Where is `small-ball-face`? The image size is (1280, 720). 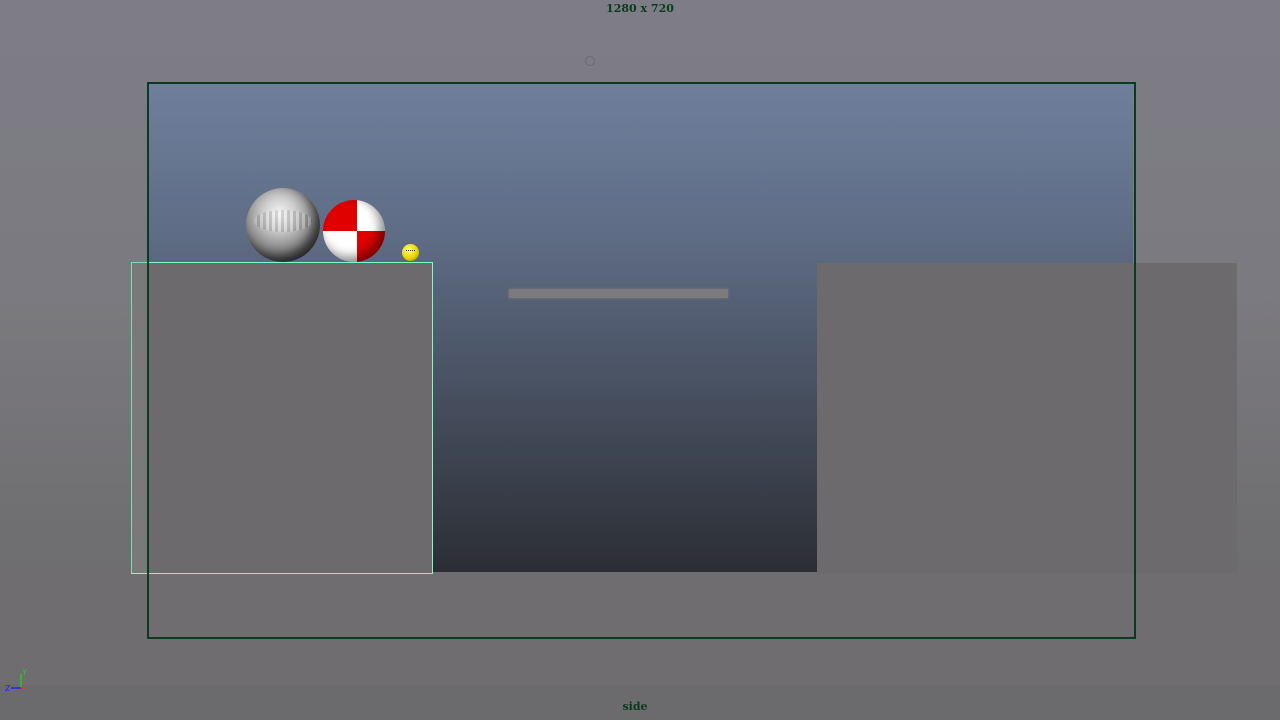
small-ball-face is located at coordinates (410, 252).